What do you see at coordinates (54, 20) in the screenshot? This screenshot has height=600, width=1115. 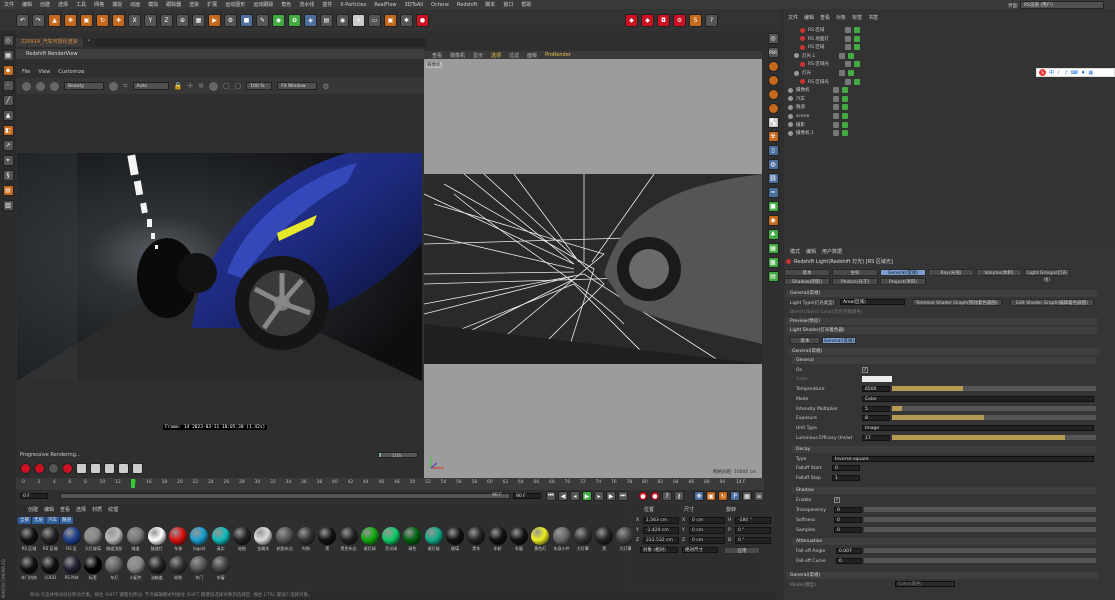 I see `select-tool-icon: ▲` at bounding box center [54, 20].